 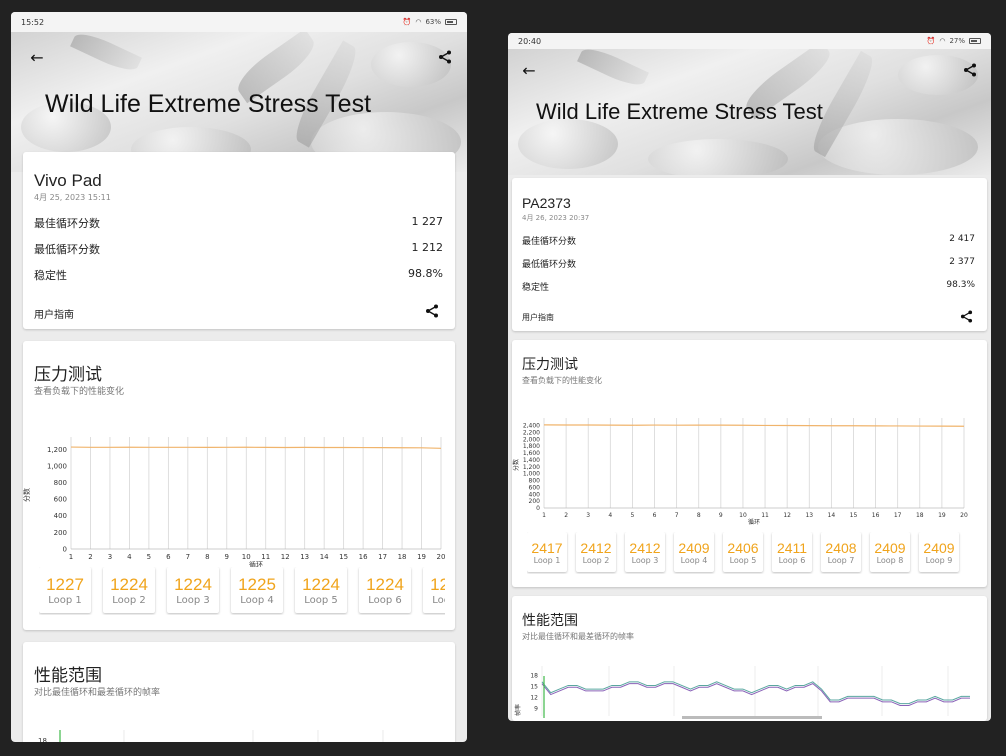 I want to click on y-tick-label: 600, so click(x=535, y=487).